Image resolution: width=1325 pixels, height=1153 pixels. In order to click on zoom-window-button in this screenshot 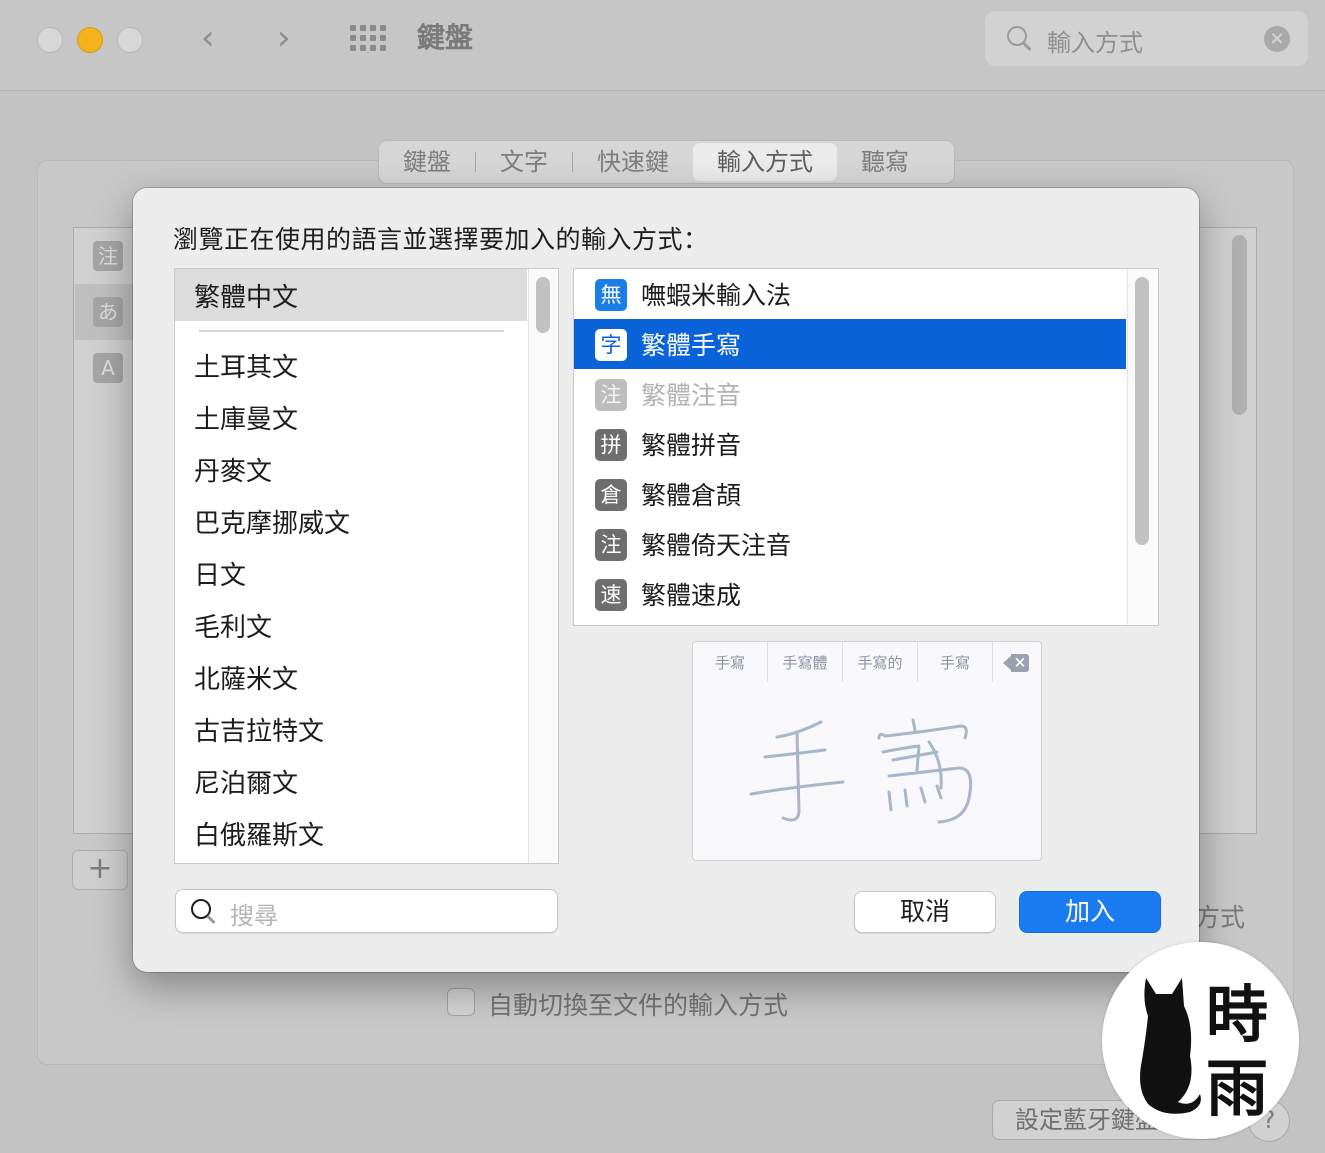, I will do `click(130, 40)`.